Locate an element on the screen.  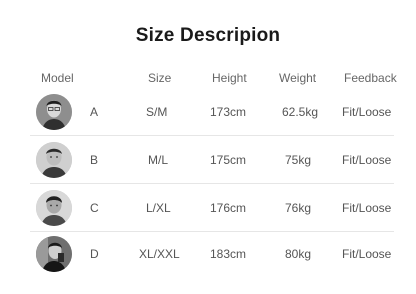
weight-value: 75kg is located at coordinates (298, 160).